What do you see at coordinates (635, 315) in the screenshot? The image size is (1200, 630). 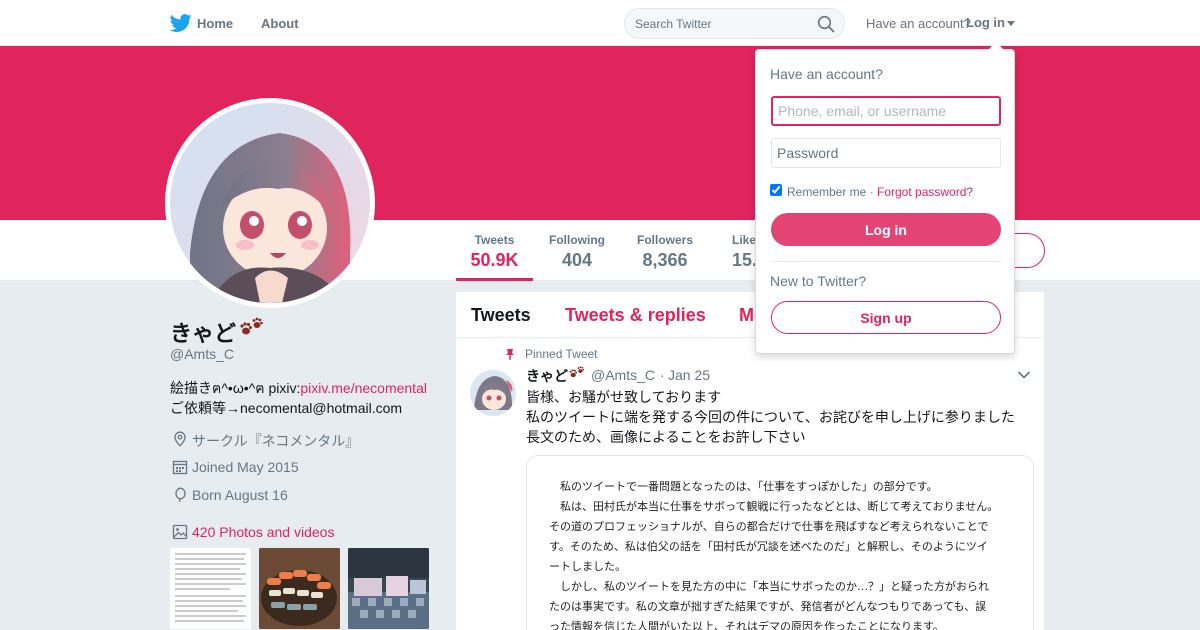 I see `tab-tweets-replies: Tweets & replies` at bounding box center [635, 315].